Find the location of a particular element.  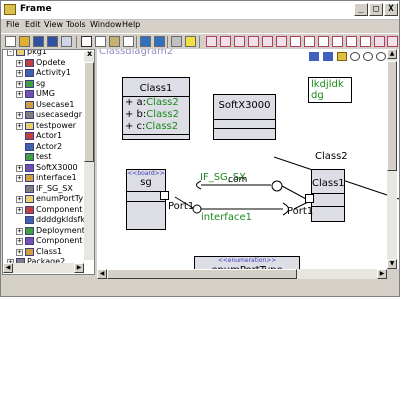

menu-tools: Tools is located at coordinates (76, 24).